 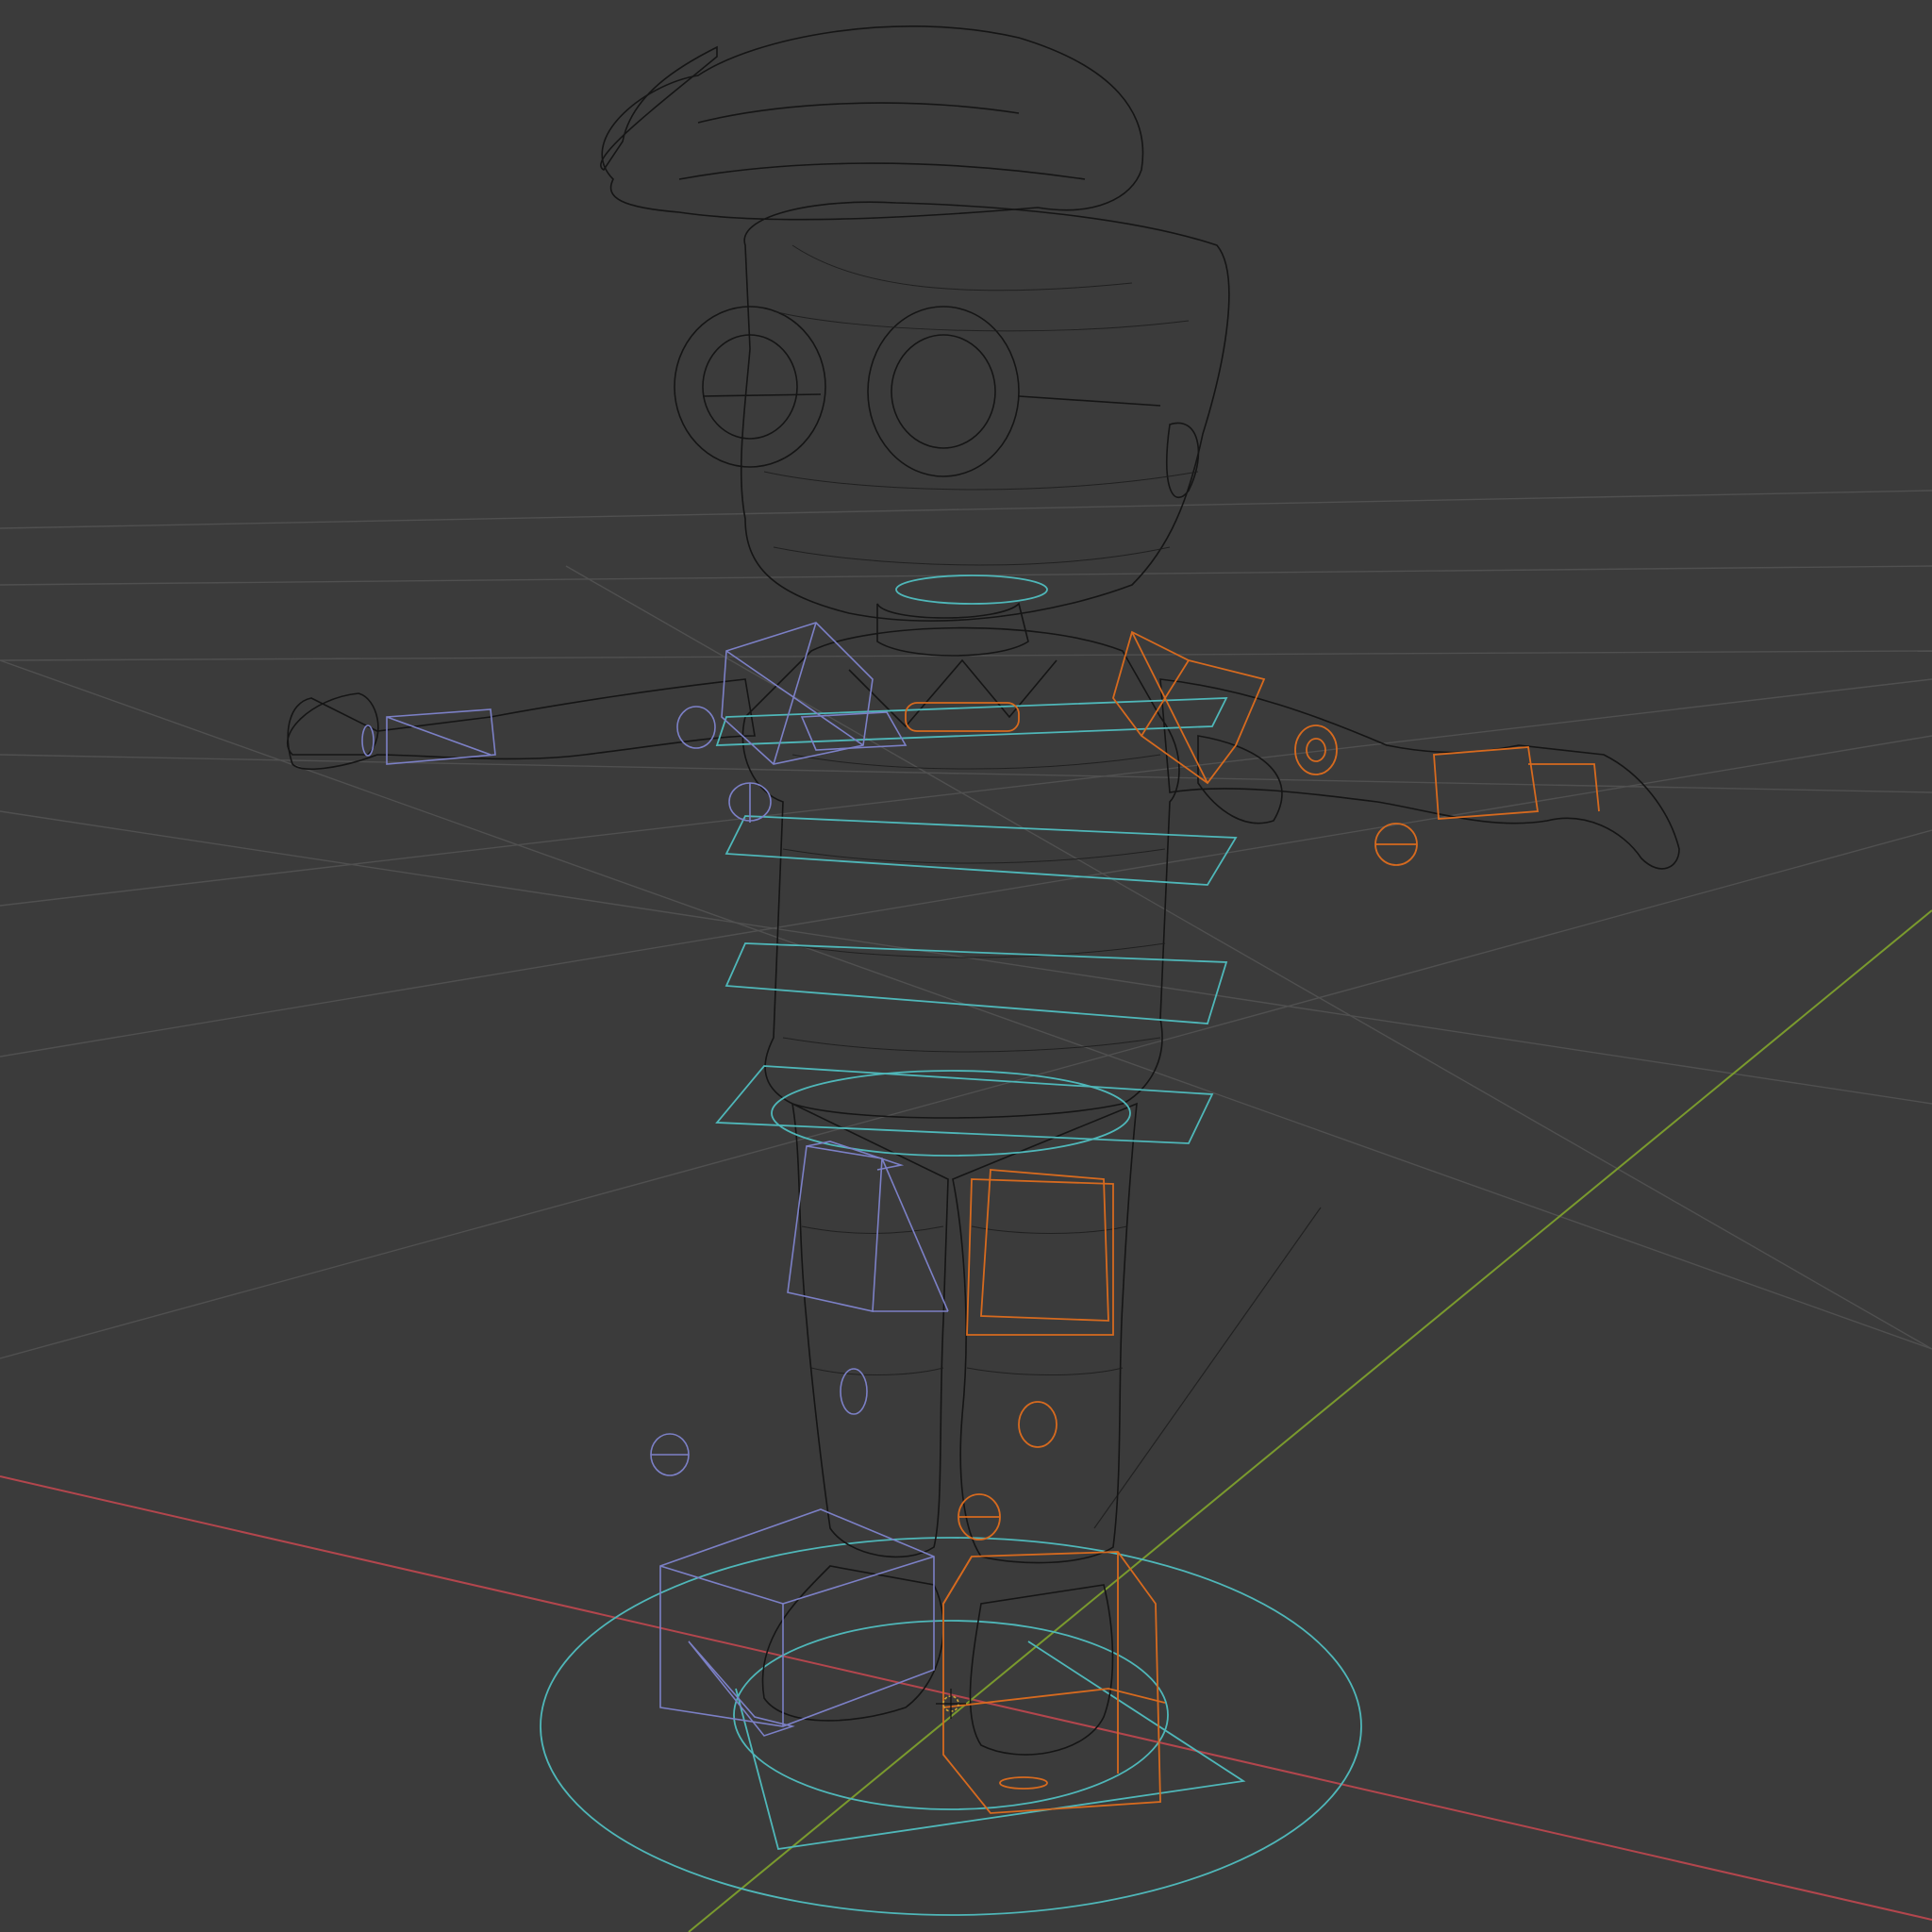 I want to click on 3d-cursor-icon, so click(x=951, y=1704).